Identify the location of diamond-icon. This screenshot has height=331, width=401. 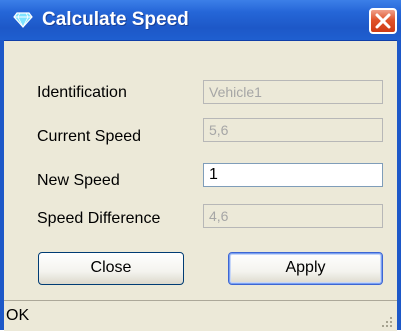
(23, 20).